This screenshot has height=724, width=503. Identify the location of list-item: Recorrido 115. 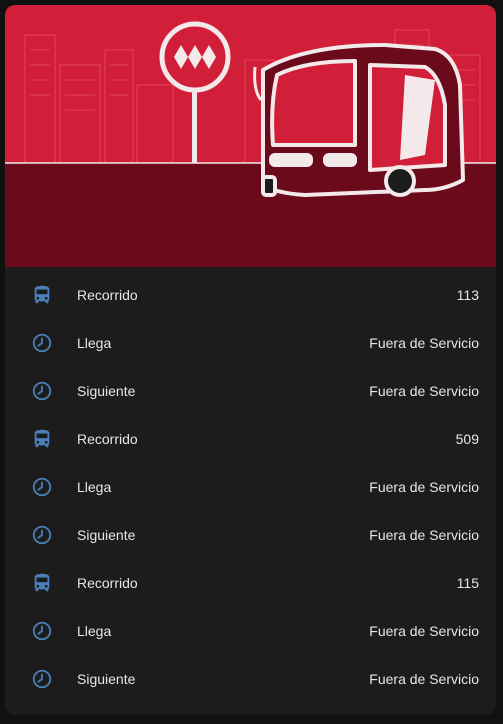
(250, 583).